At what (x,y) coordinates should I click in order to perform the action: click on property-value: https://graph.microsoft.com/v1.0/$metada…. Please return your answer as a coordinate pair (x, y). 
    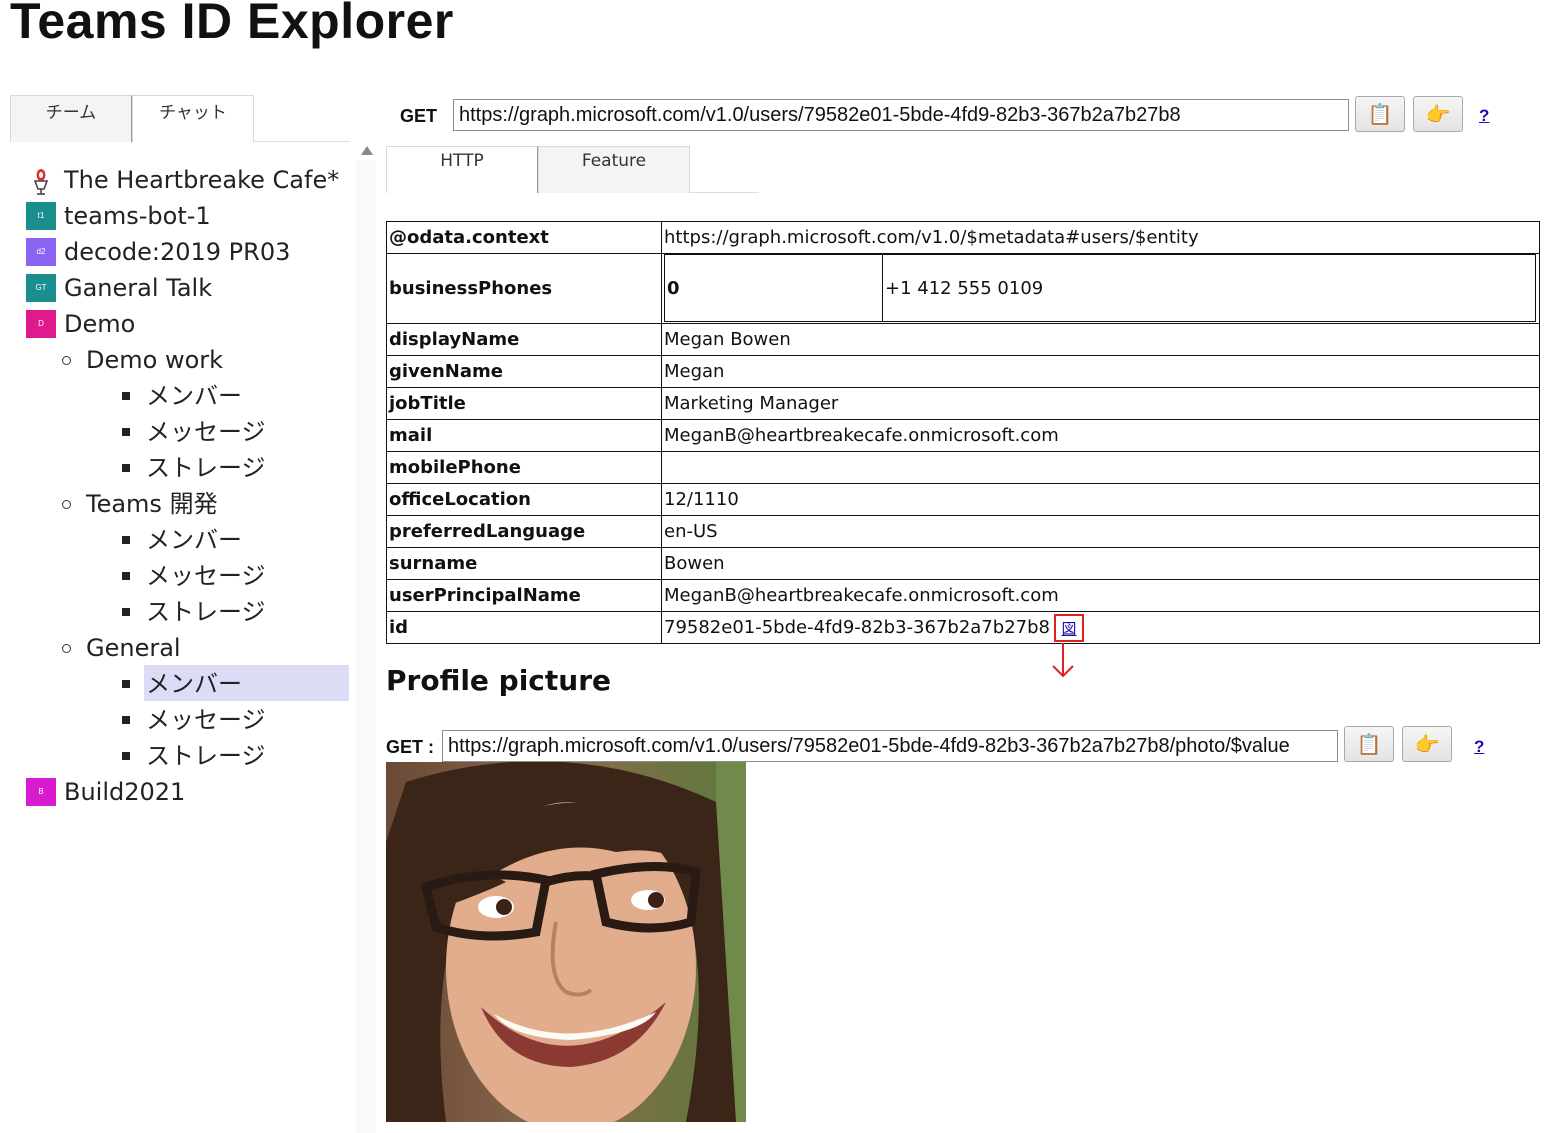
    Looking at the image, I should click on (1100, 237).